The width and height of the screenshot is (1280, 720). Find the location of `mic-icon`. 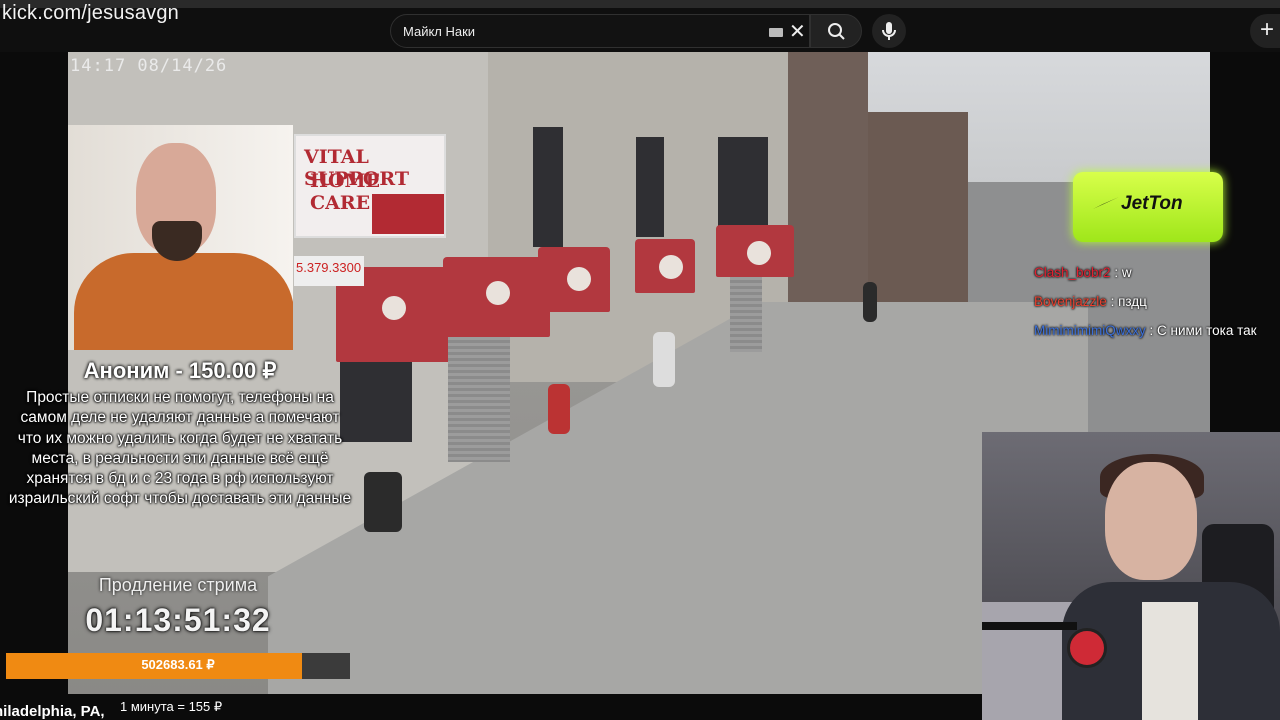

mic-icon is located at coordinates (889, 31).